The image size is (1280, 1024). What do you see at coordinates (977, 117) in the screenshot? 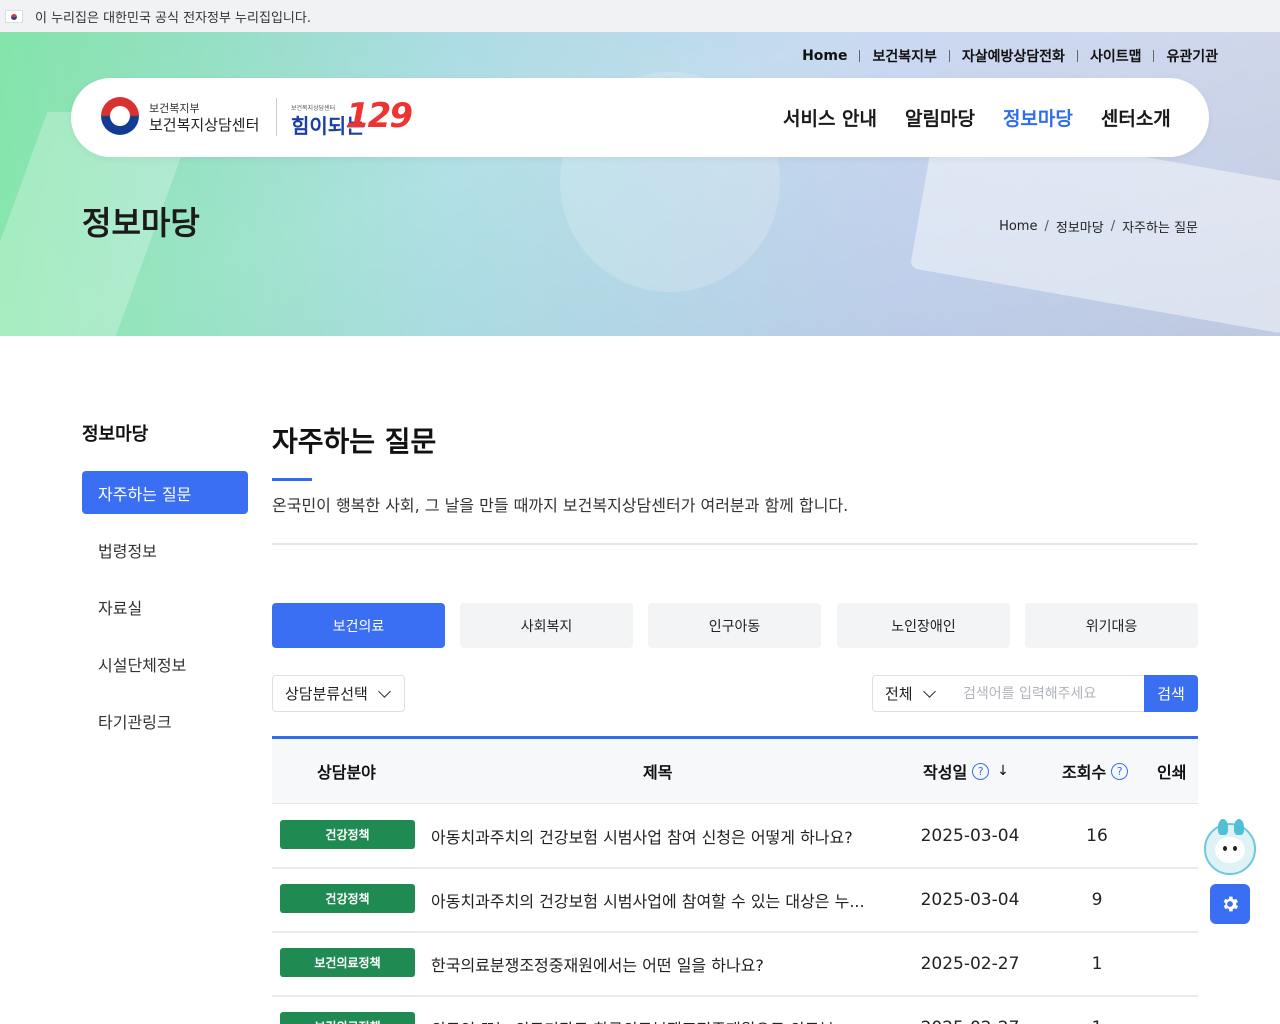
I see `global-nav: 서비스 안내 알림마당 정보마당 센터소개` at bounding box center [977, 117].